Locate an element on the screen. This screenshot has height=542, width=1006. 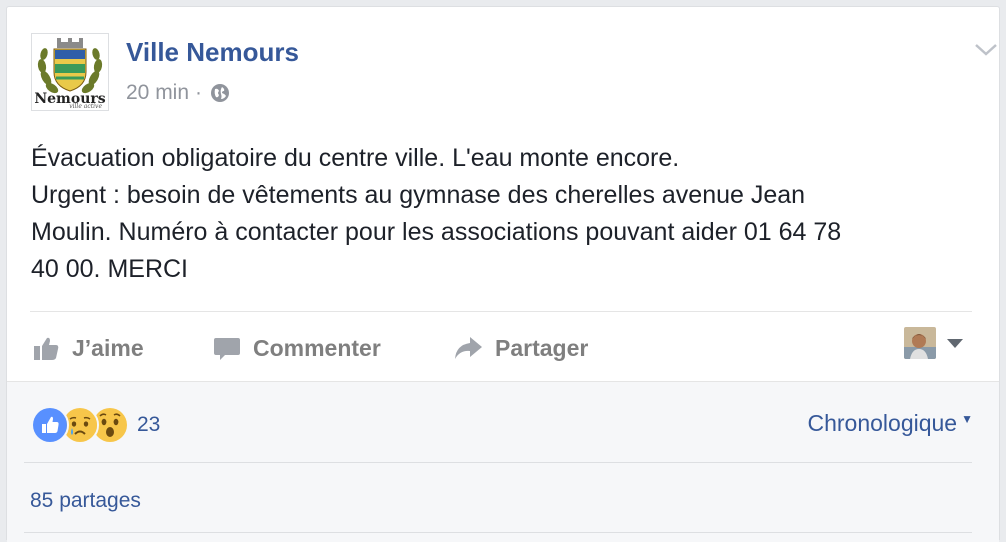
like-button: J’aime is located at coordinates (88, 348).